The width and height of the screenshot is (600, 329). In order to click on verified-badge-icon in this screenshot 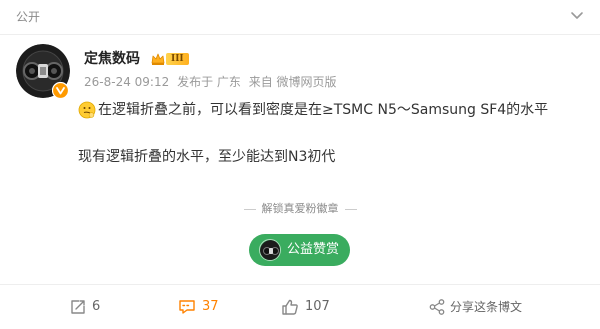, I will do `click(60, 90)`.